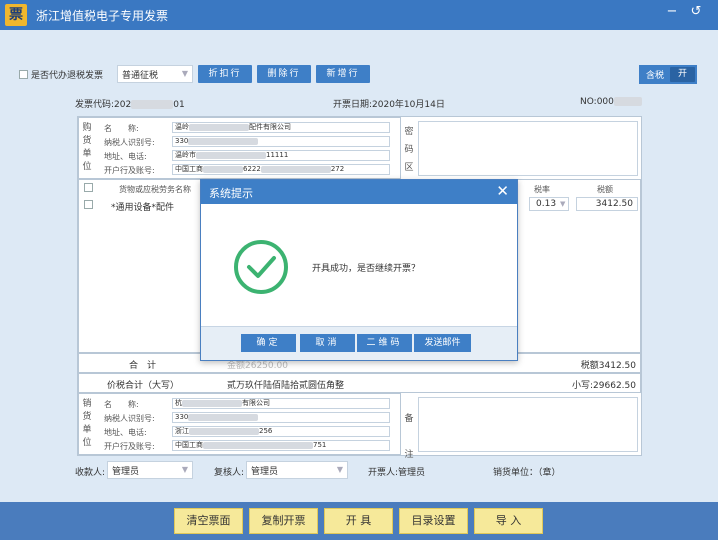 Image resolution: width=718 pixels, height=540 pixels. Describe the element at coordinates (229, 473) in the screenshot. I see `reviewer-label: 复核人:` at that location.